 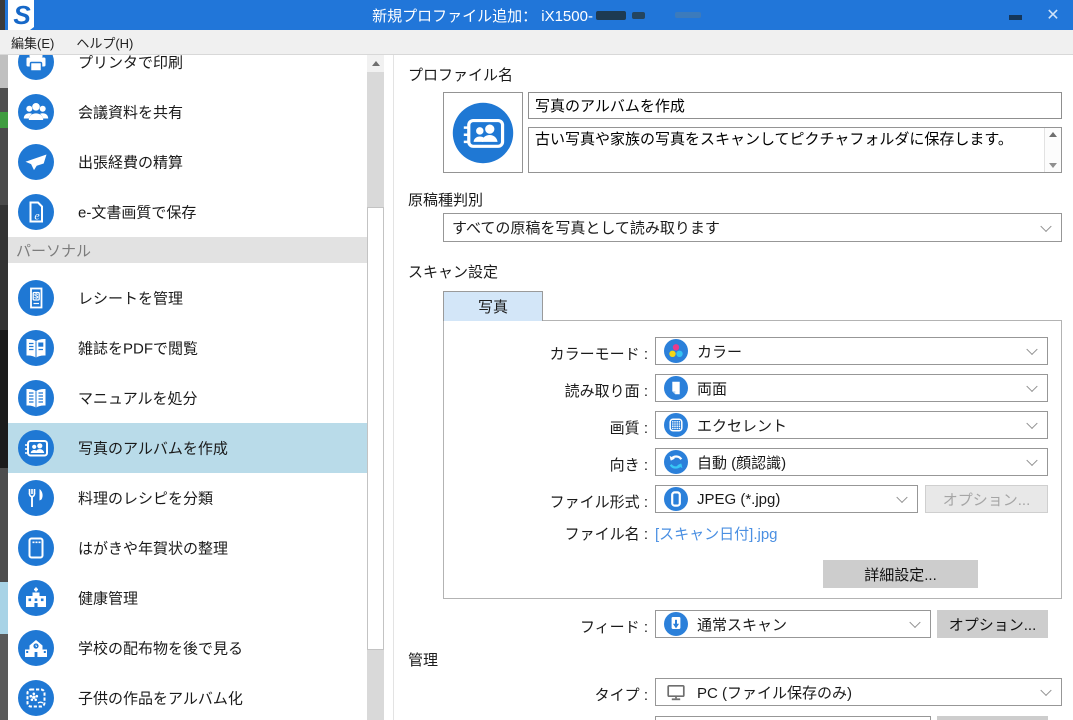 What do you see at coordinates (138, 349) in the screenshot?
I see `sidebar-item-label: 雑誌をPDFで閲覧` at bounding box center [138, 349].